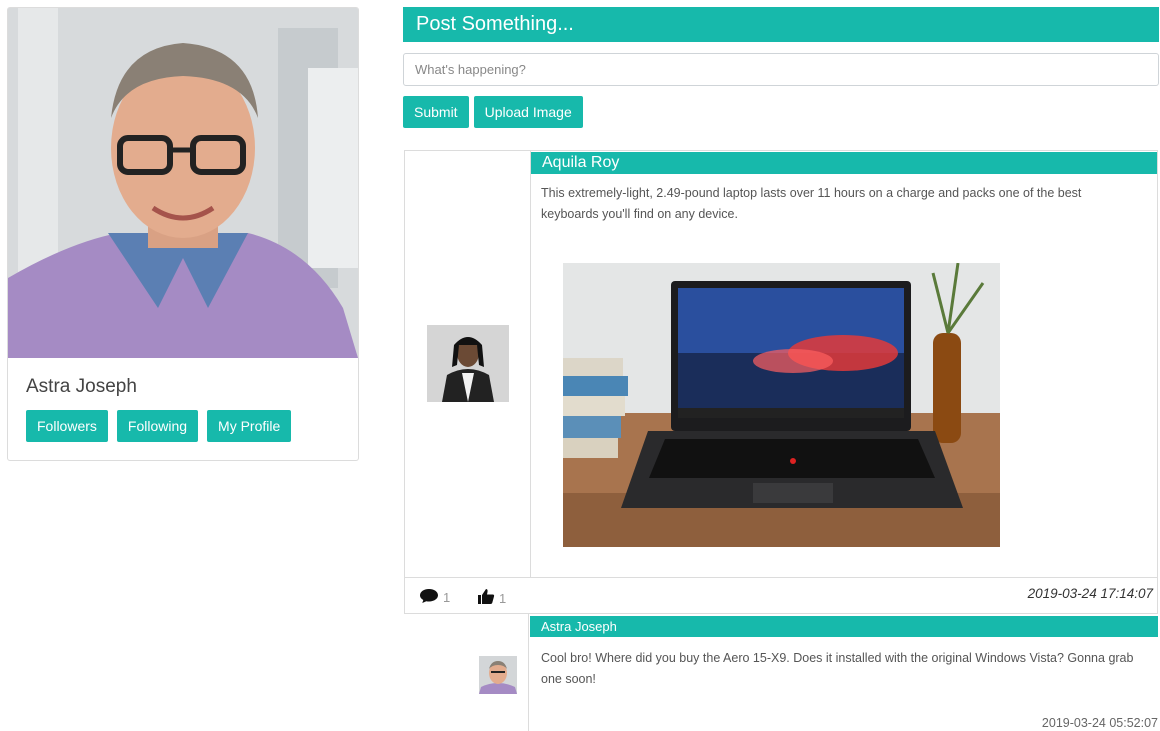  What do you see at coordinates (781, 595) in the screenshot?
I see `post-footer: 1 1 2019-03-24 17:14:07` at bounding box center [781, 595].